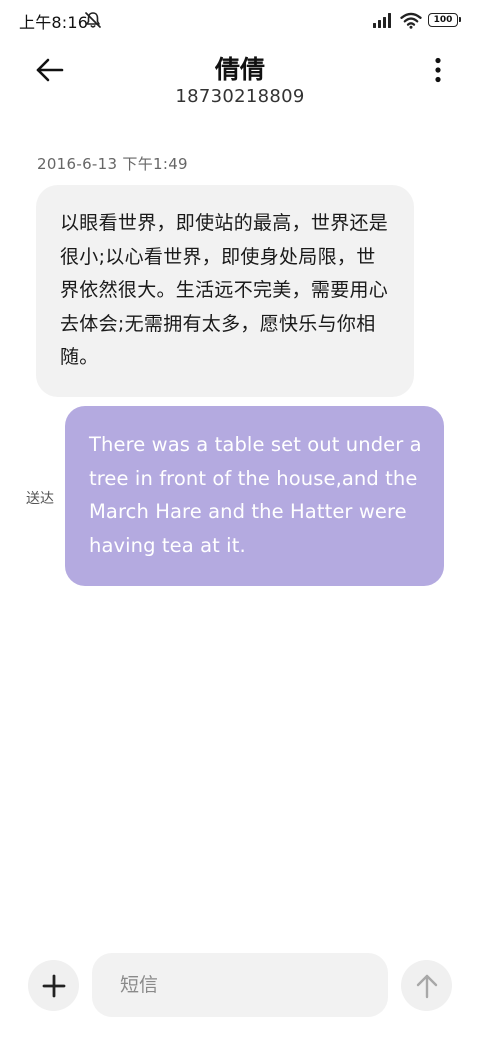 The image size is (480, 1040). I want to click on arrow-up-icon, so click(426, 986).